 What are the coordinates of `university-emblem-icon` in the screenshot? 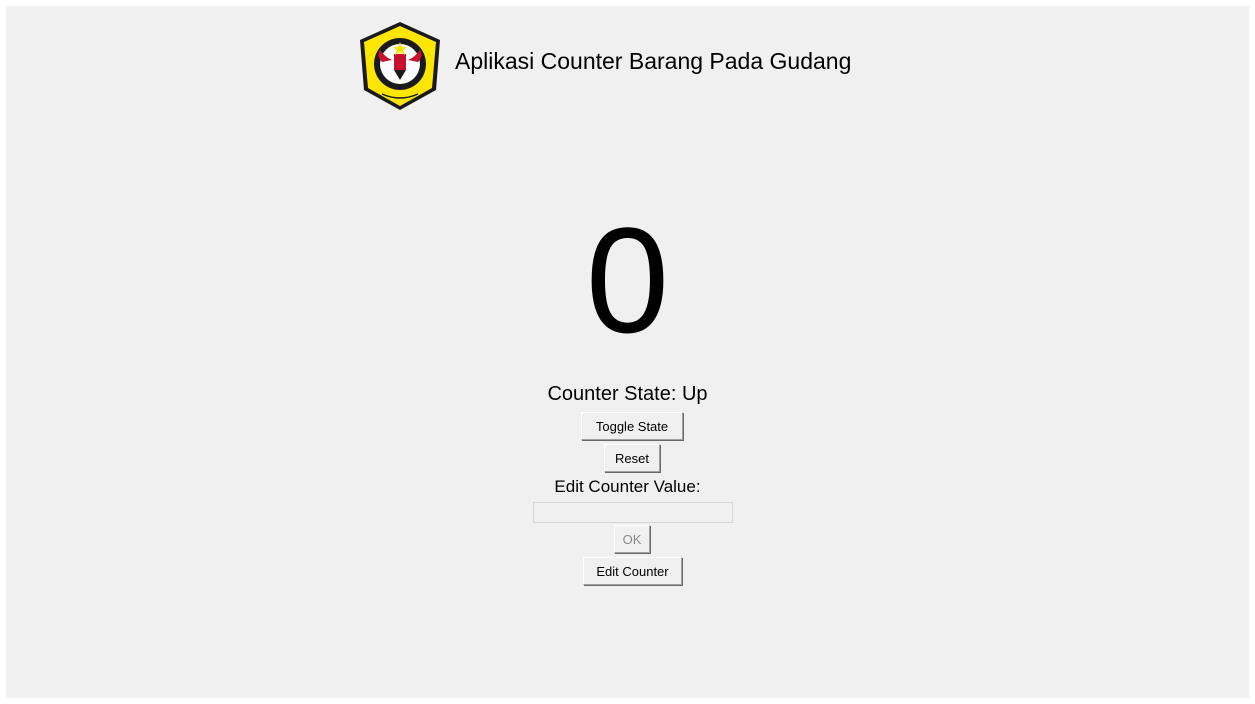 It's located at (400, 66).